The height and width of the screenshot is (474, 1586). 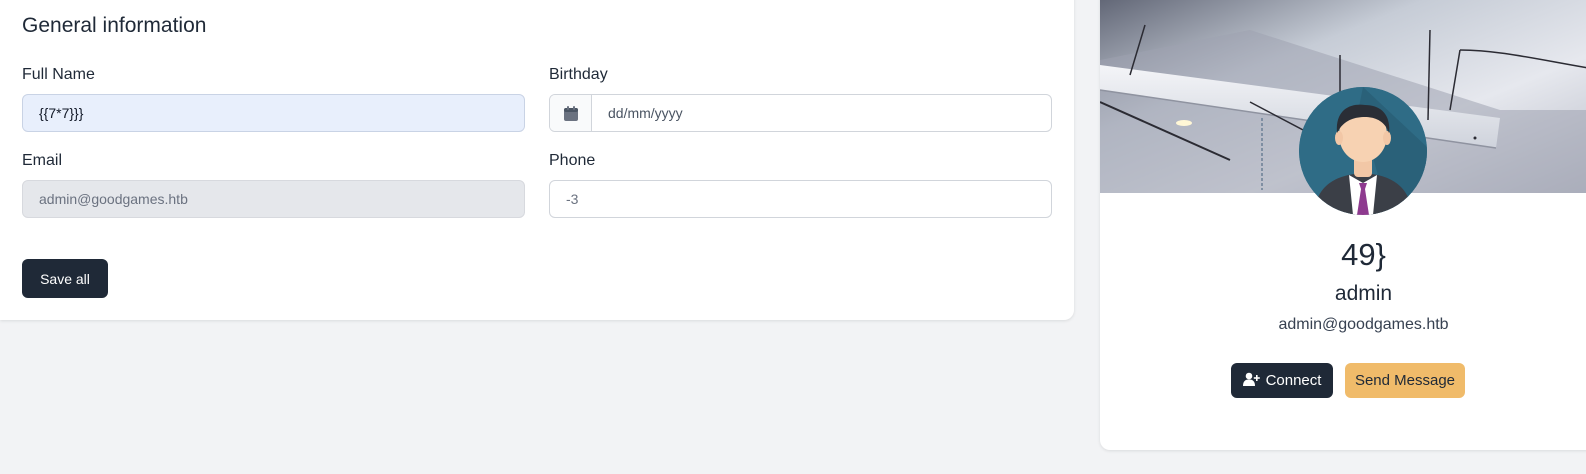 What do you see at coordinates (1405, 380) in the screenshot?
I see `send-message-button: Send Message` at bounding box center [1405, 380].